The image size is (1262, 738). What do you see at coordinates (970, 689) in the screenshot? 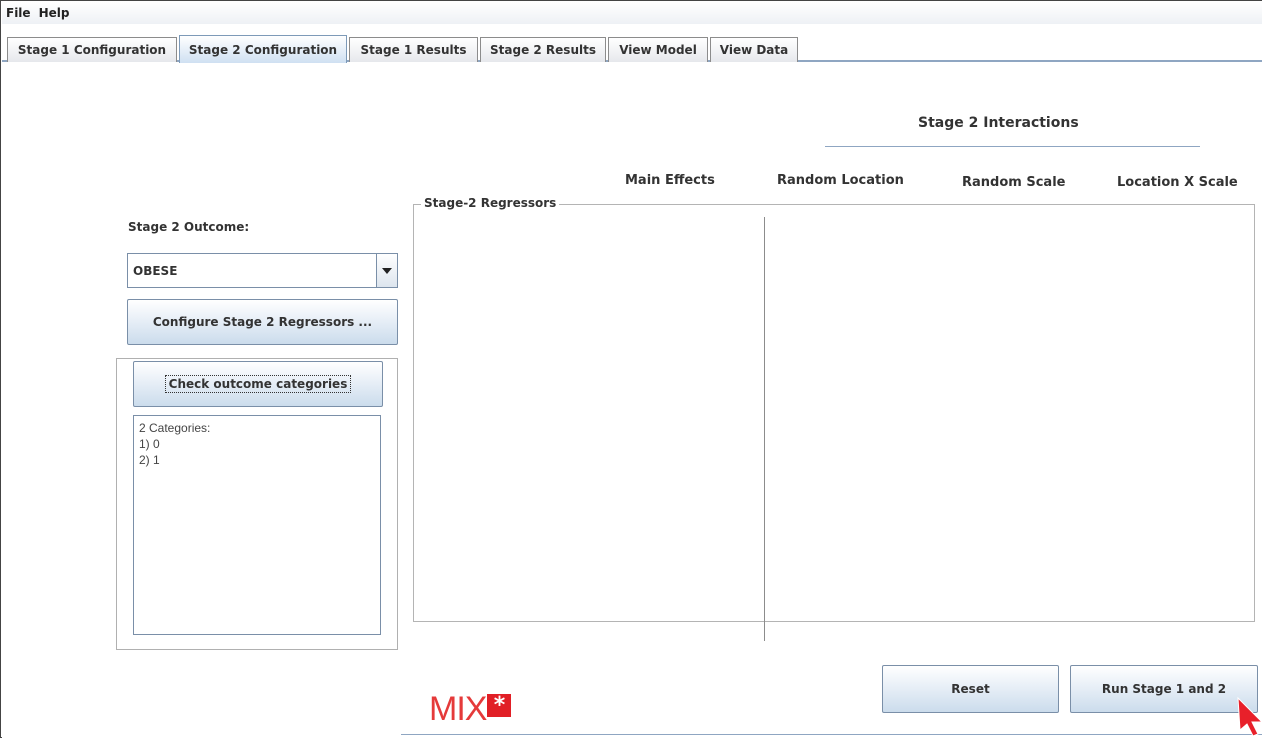
I see `reset-button: Reset` at bounding box center [970, 689].